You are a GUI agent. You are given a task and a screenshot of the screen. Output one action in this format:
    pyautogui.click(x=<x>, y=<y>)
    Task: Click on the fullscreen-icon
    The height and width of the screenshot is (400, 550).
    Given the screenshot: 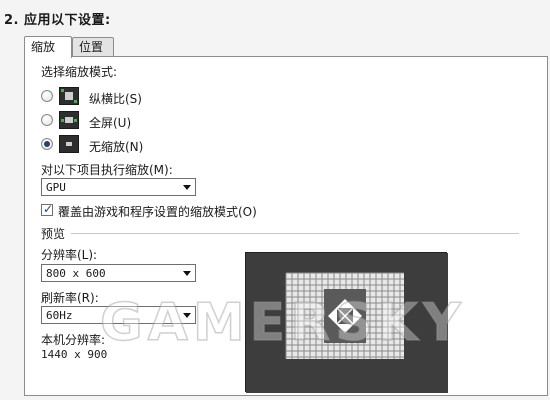 What is the action you would take?
    pyautogui.click(x=69, y=120)
    